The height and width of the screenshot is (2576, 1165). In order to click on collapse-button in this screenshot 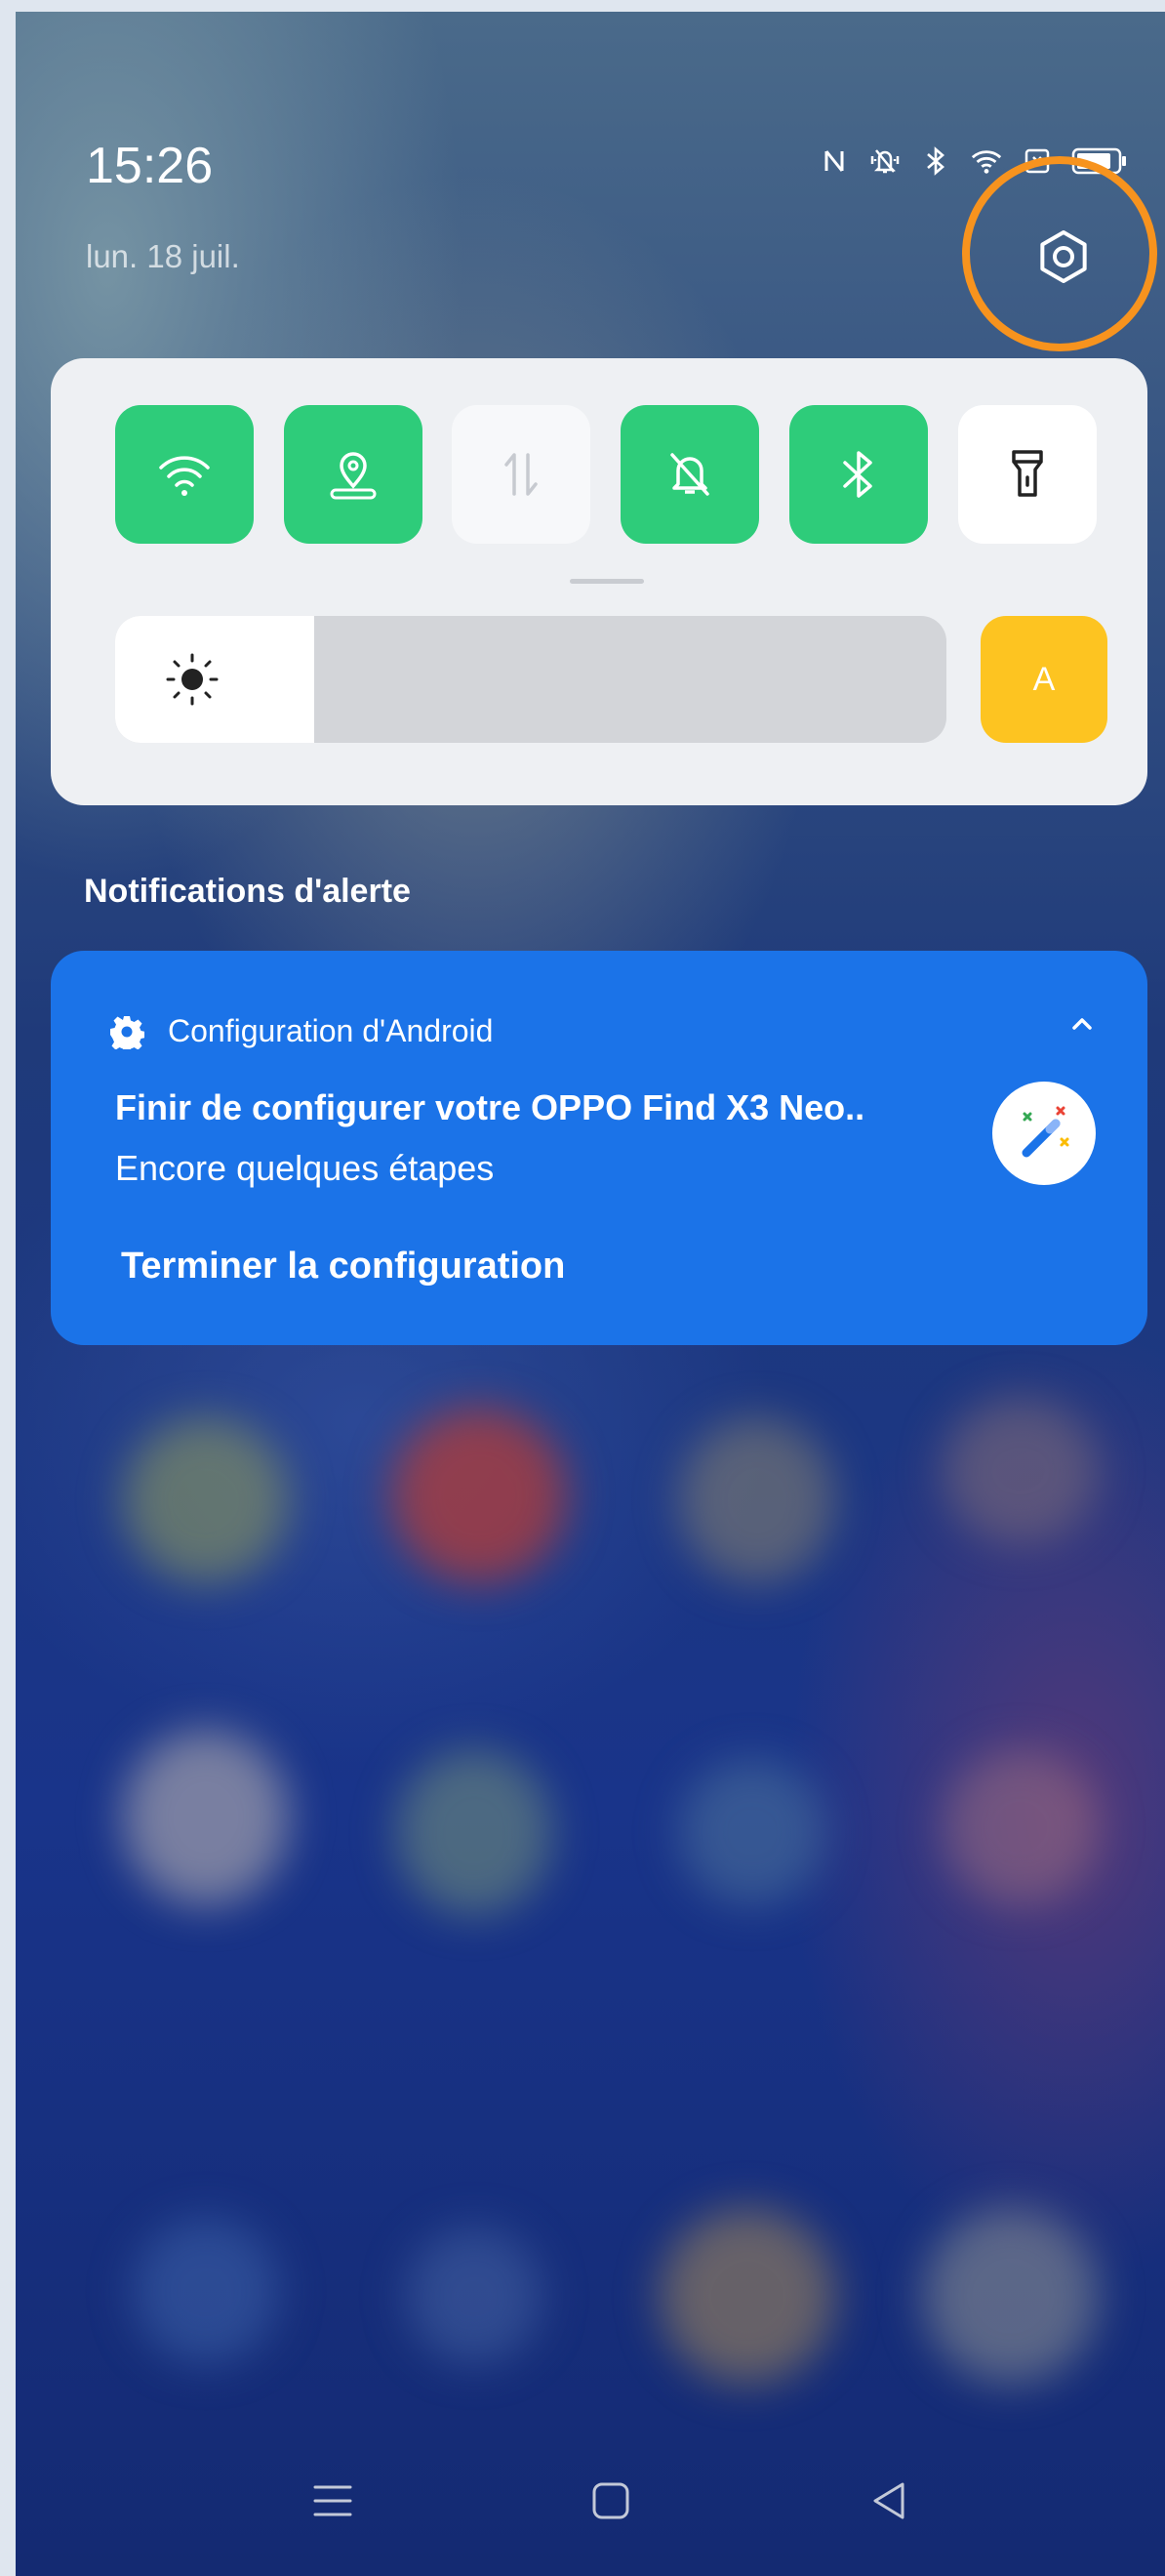, I will do `click(1082, 1026)`.